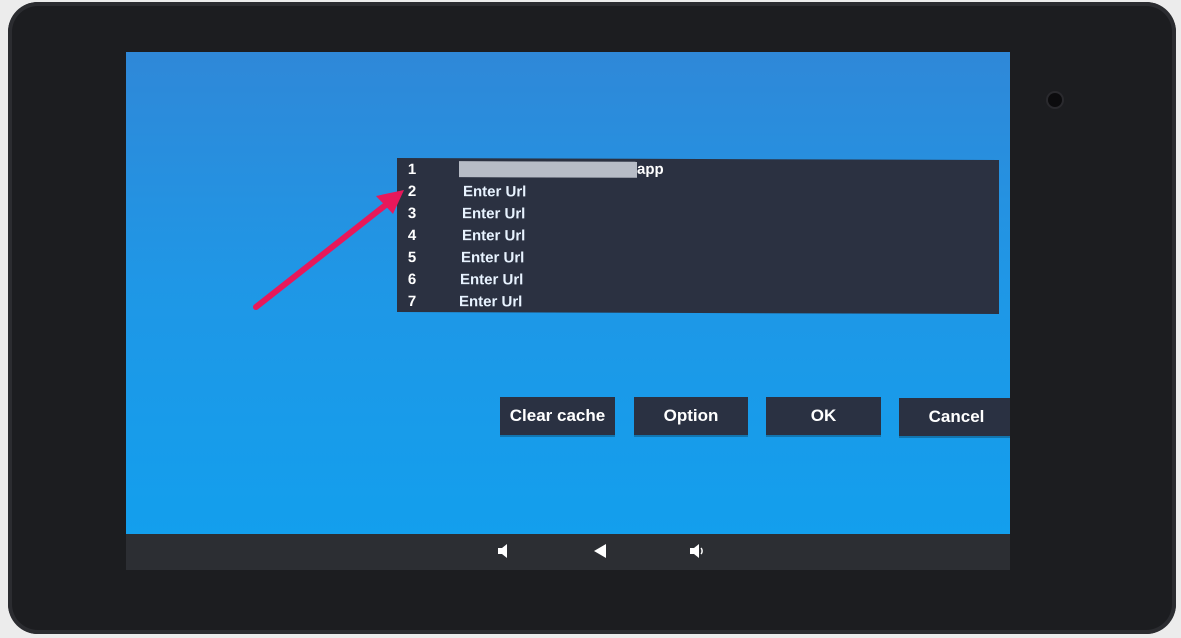 The height and width of the screenshot is (638, 1181). Describe the element at coordinates (412, 257) in the screenshot. I see `url-row-number: 5` at that location.